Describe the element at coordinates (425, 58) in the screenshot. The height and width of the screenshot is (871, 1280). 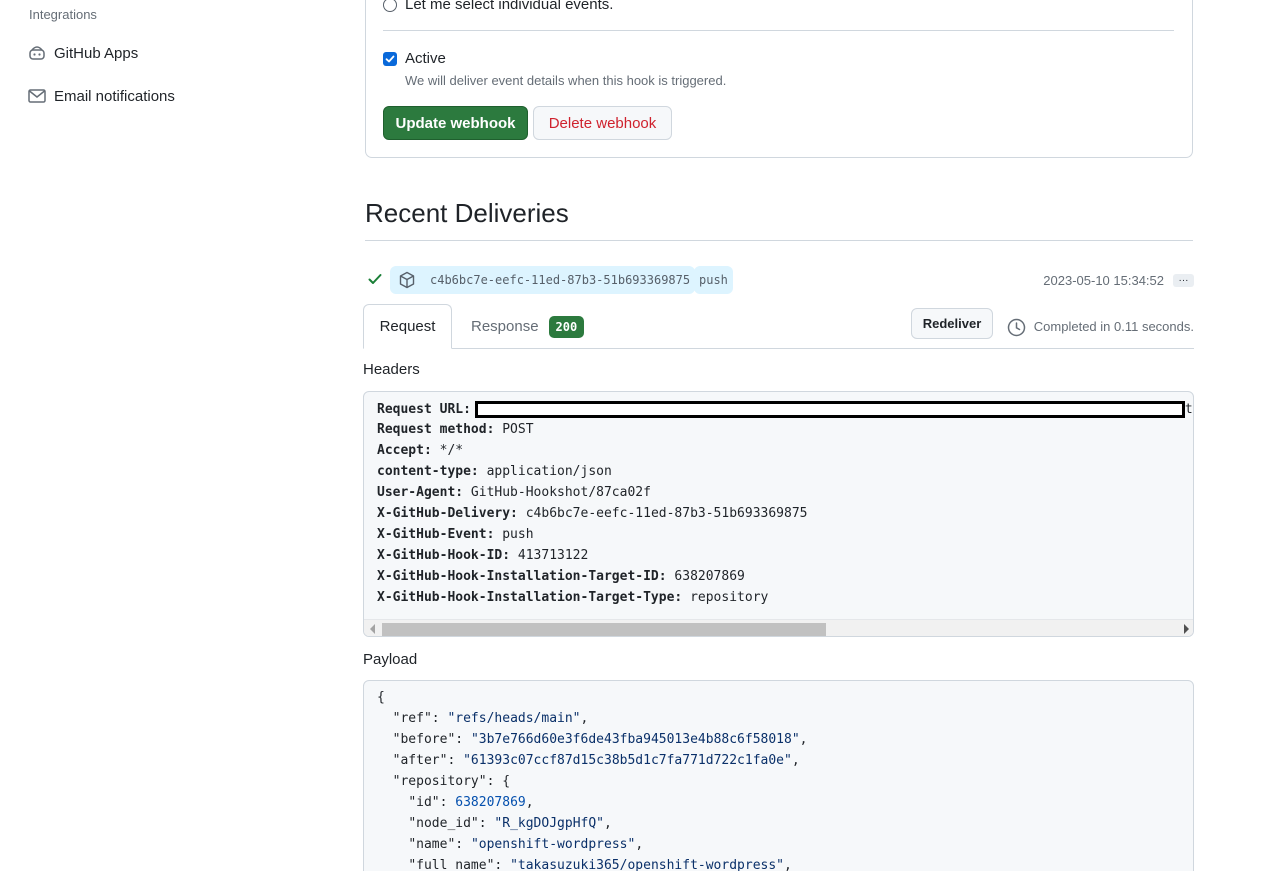
I see `active-label: Active` at that location.